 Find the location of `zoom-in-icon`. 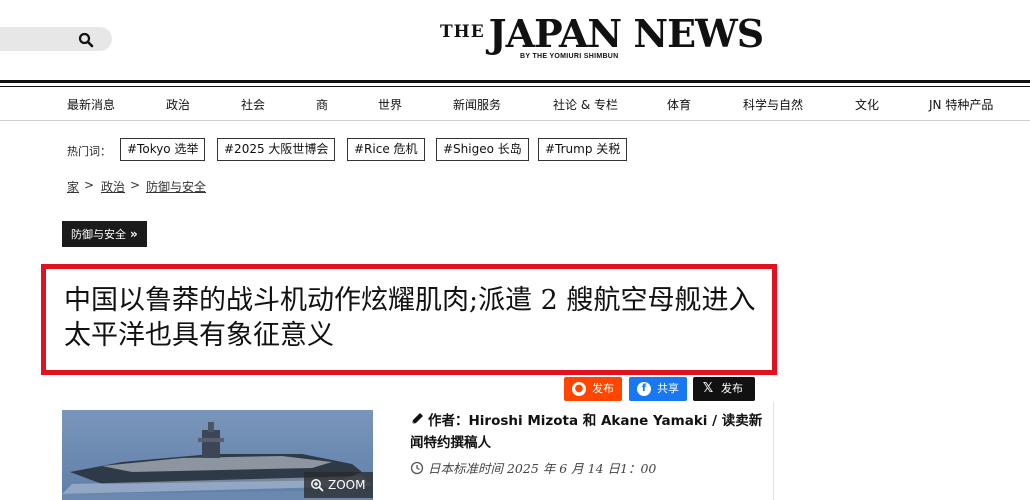

zoom-in-icon is located at coordinates (317, 485).